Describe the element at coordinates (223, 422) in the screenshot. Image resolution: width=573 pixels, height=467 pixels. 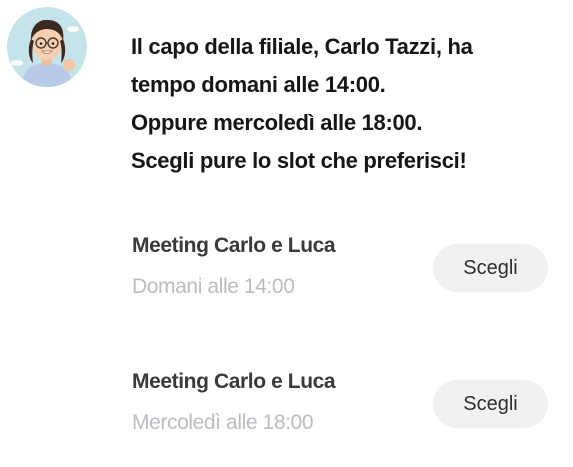
I see `slot-time: Mercoledì alle 18:00` at that location.